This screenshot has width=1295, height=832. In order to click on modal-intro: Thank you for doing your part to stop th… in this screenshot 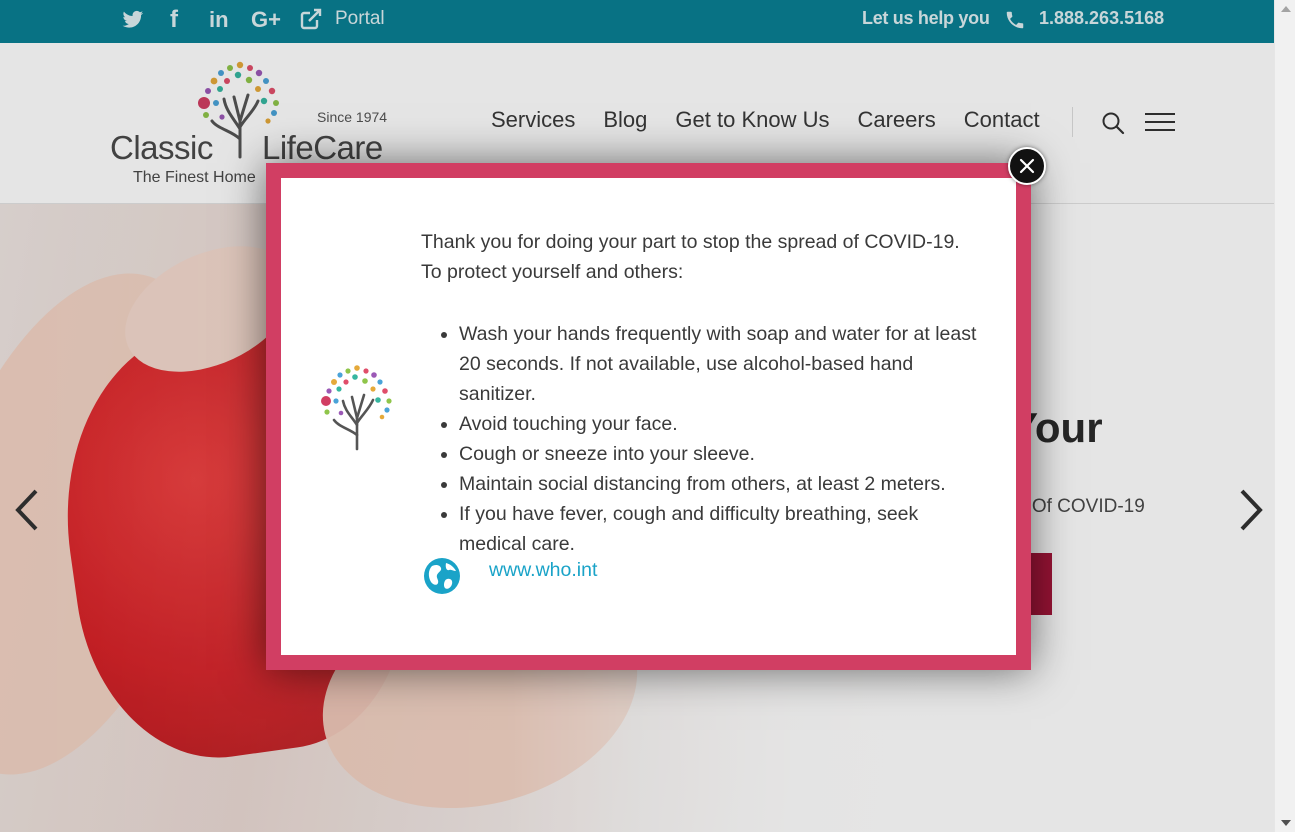, I will do `click(711, 257)`.